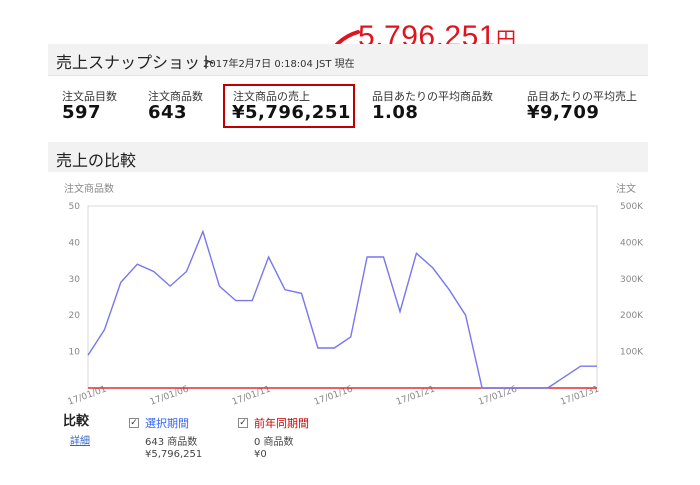 The height and width of the screenshot is (485, 700). Describe the element at coordinates (171, 442) in the screenshot. I see `selected-period-units: 643 商品数` at that location.